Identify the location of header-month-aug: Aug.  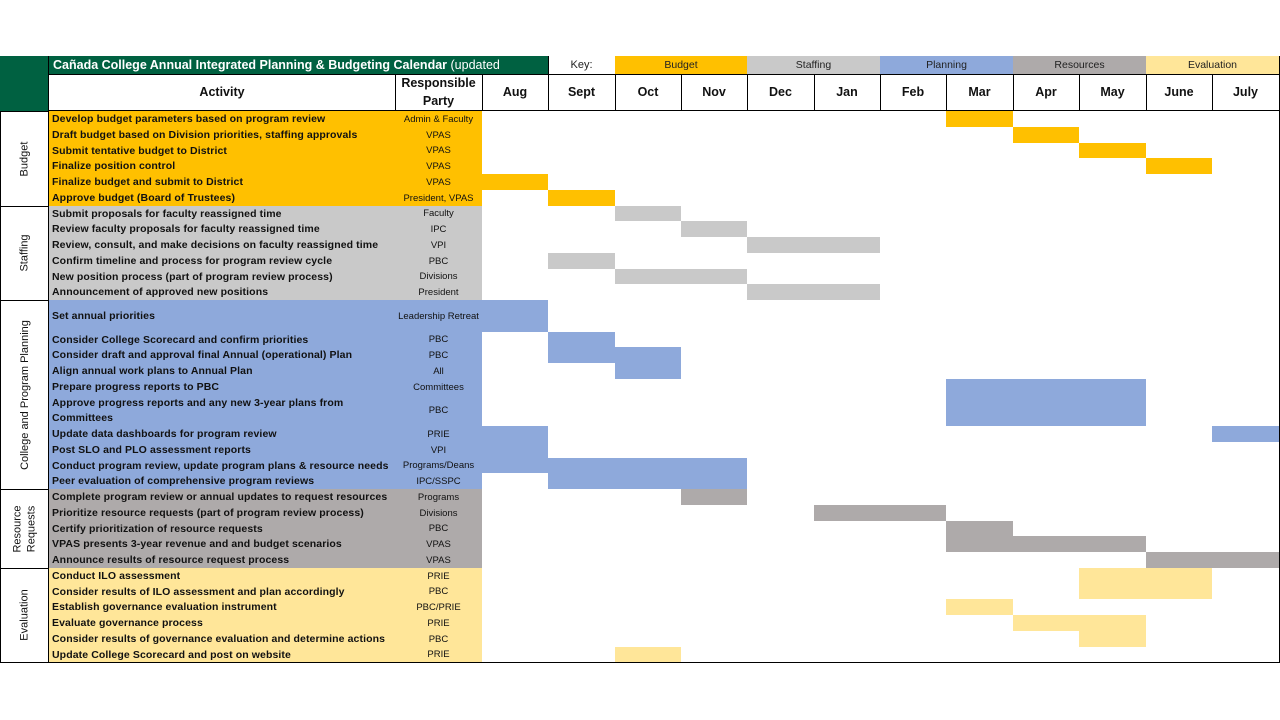
(515, 92).